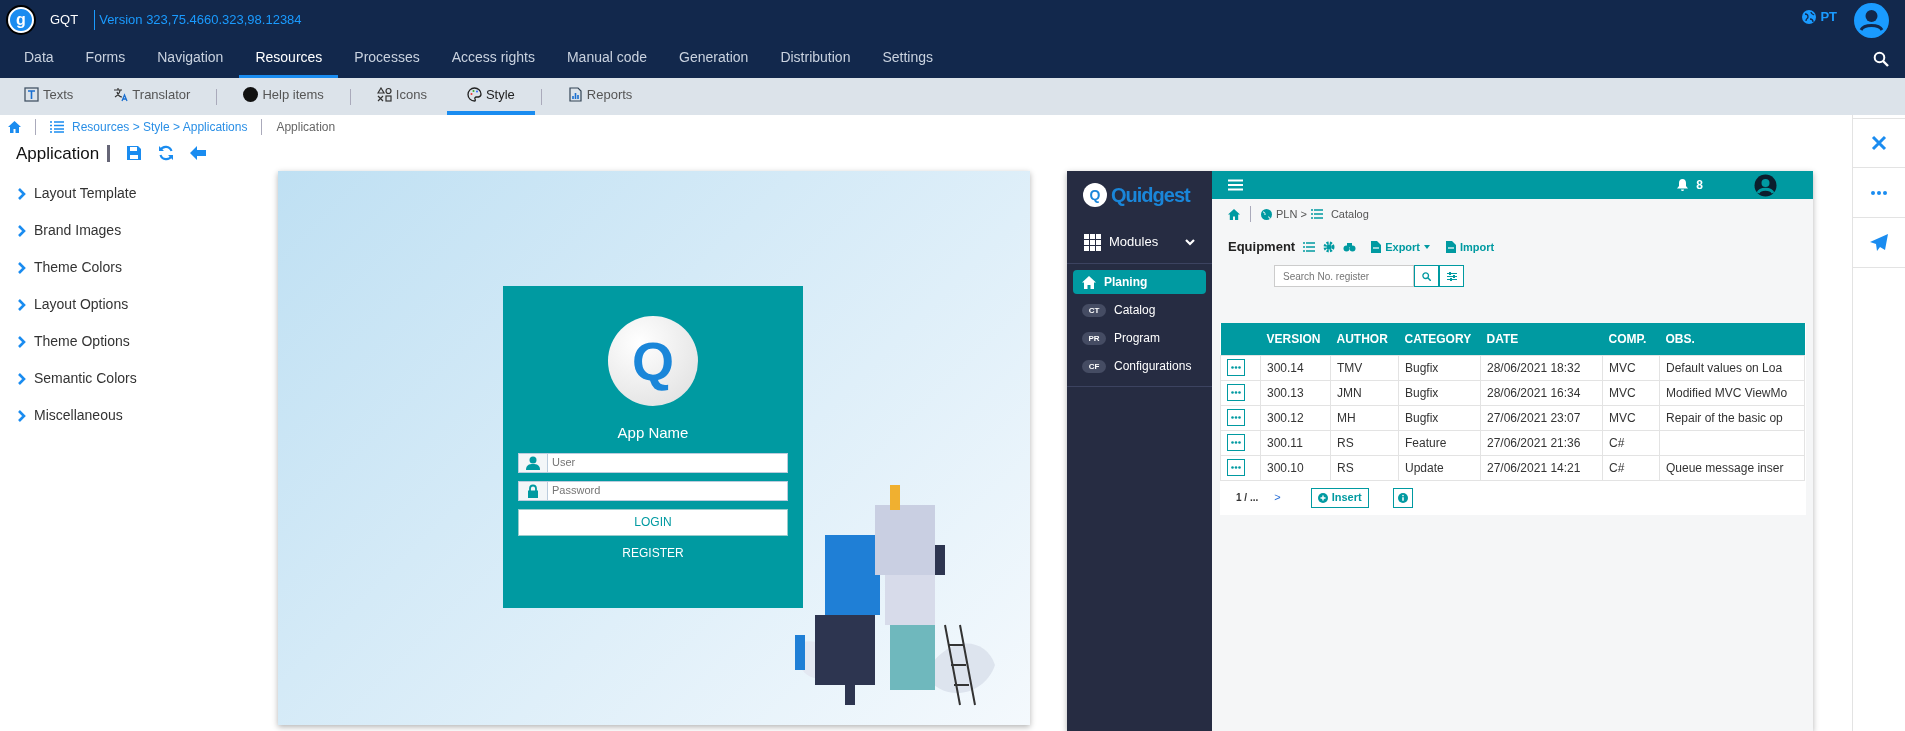 This screenshot has height=731, width=1905. I want to click on table-cell: JMN, so click(1349, 392).